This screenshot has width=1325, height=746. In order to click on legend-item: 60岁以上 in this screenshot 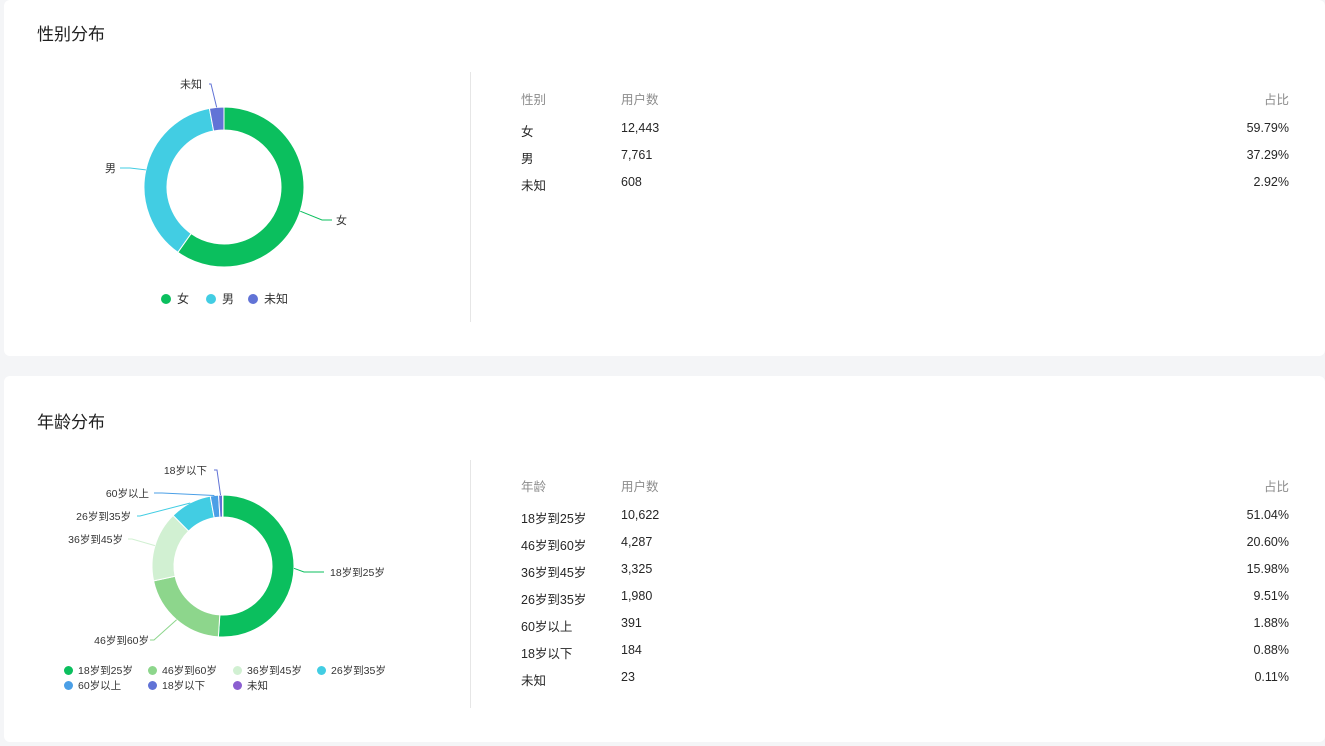, I will do `click(92, 685)`.